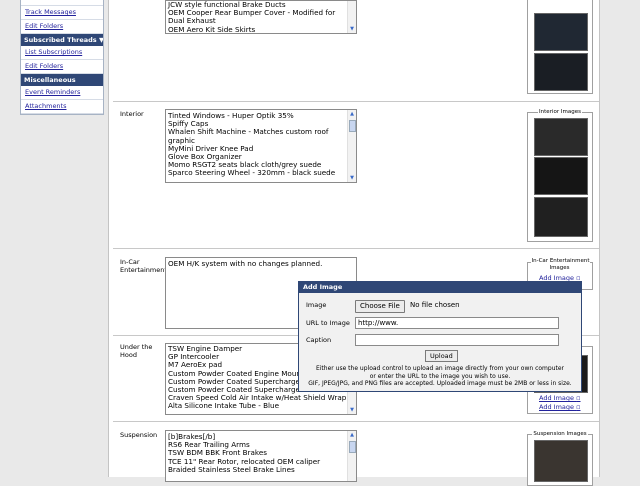  Describe the element at coordinates (62, 80) in the screenshot. I see `sidebar-header-miscellaneous: Miscellaneous` at that location.